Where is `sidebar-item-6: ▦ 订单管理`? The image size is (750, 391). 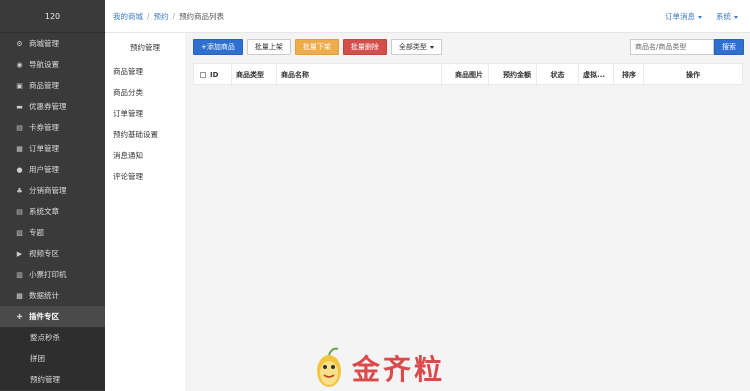
sidebar-item-6: ▦ 订单管理 is located at coordinates (52, 148).